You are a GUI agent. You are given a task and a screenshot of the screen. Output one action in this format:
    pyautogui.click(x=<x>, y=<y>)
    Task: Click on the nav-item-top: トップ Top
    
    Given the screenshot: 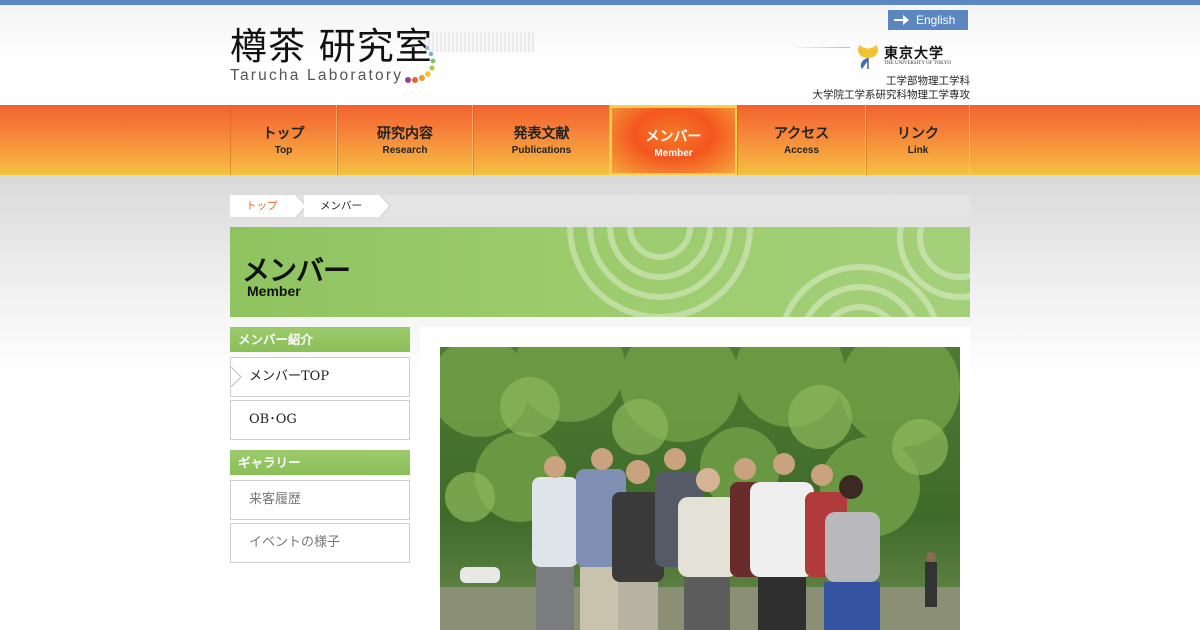 What is the action you would take?
    pyautogui.click(x=283, y=140)
    